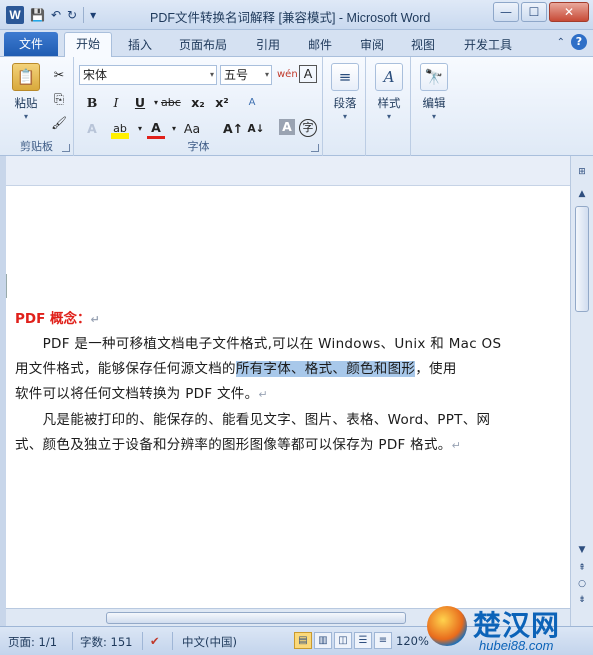 This screenshot has width=593, height=655. What do you see at coordinates (315, 148) in the screenshot?
I see `font-launcher-icon` at bounding box center [315, 148].